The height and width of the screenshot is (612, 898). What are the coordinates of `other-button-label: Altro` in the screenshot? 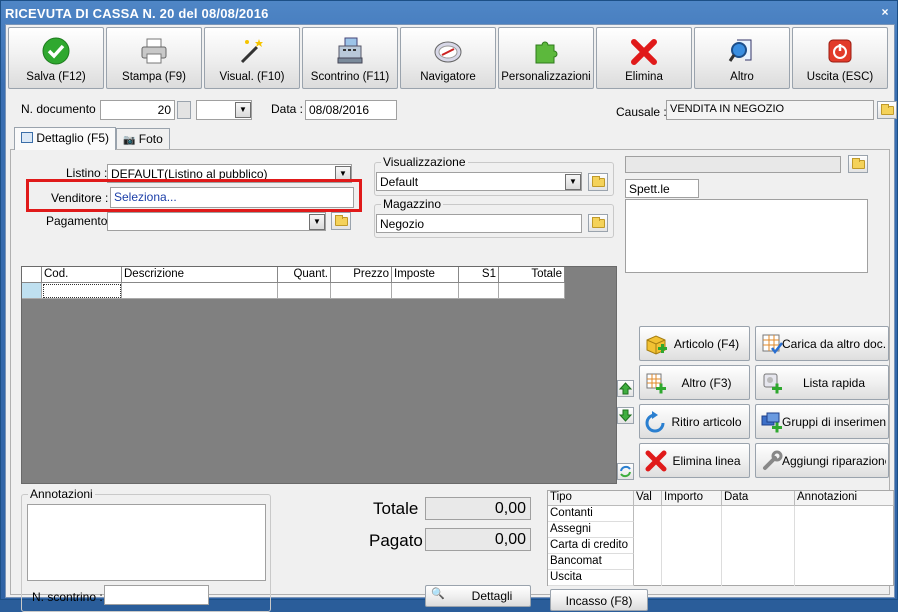 It's located at (742, 77).